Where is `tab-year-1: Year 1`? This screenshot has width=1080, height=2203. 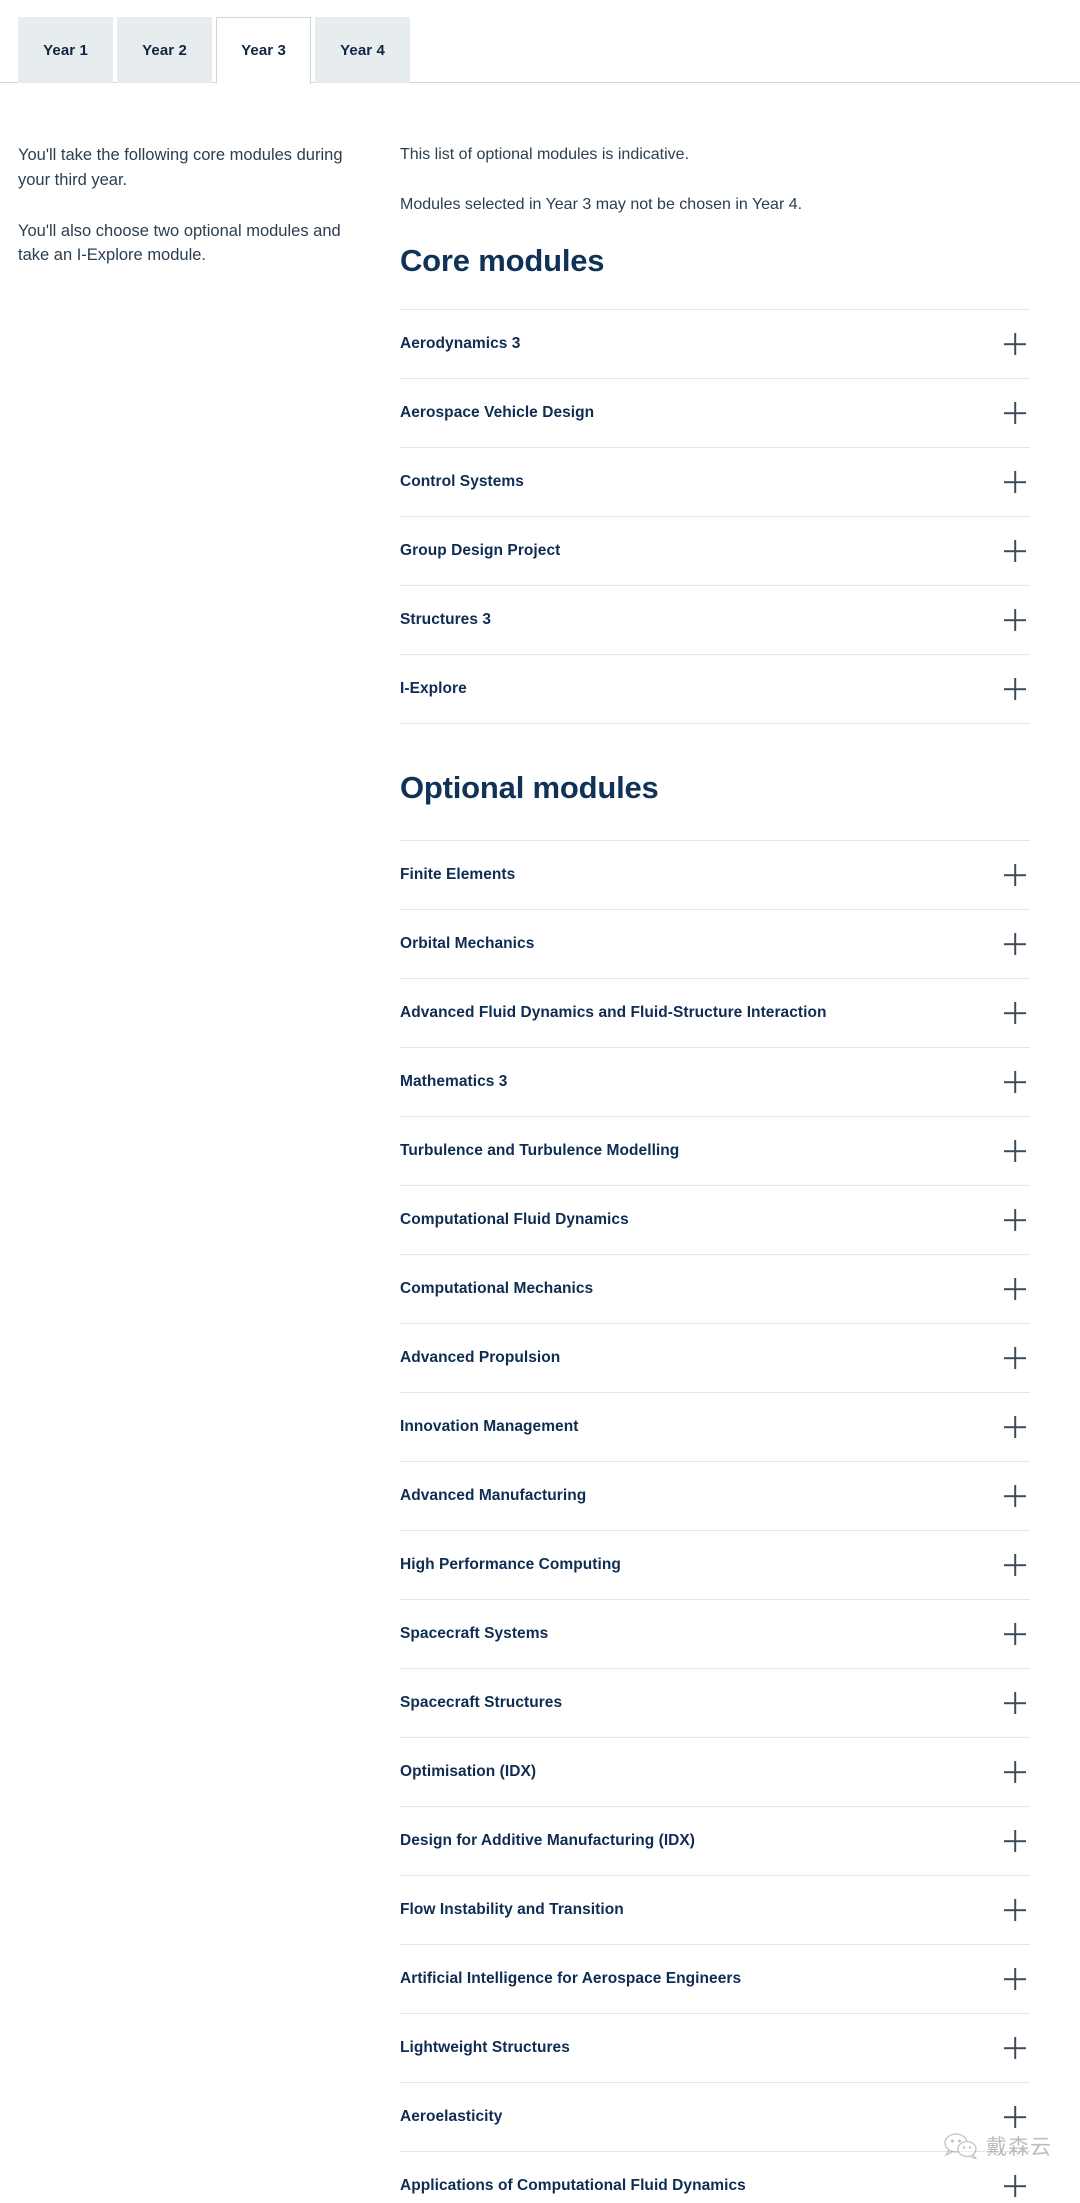
tab-year-1: Year 1 is located at coordinates (65, 50).